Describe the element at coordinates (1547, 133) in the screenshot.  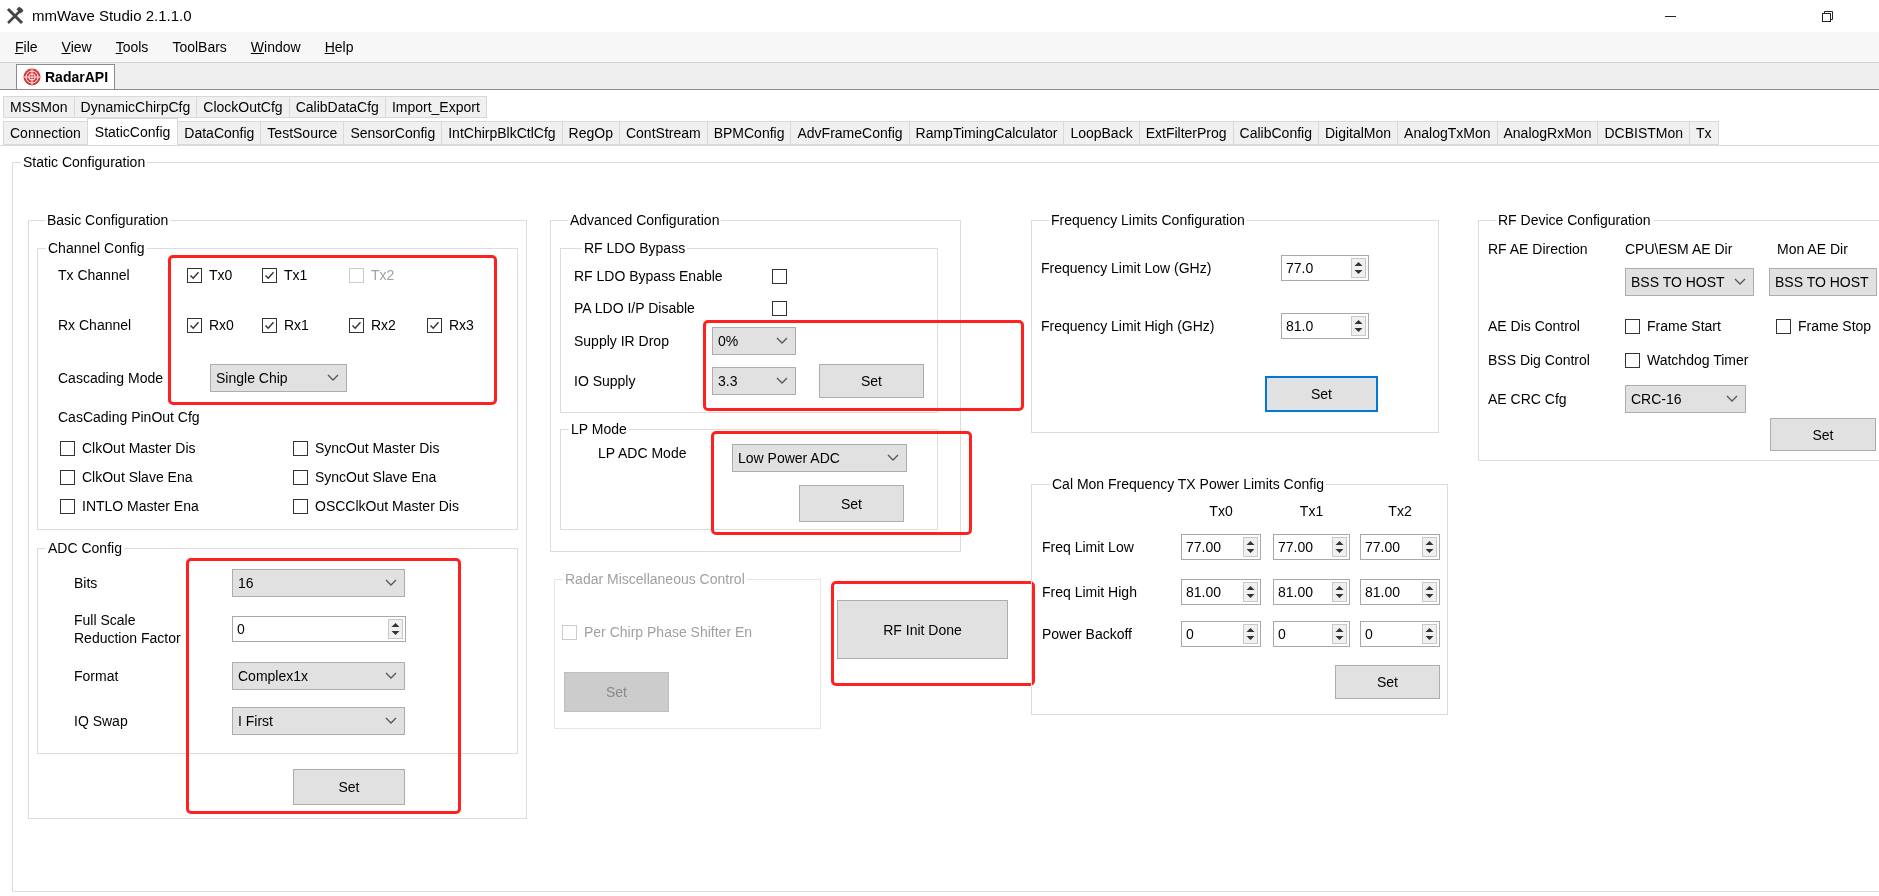
I see `tab: AnalogRxMon` at that location.